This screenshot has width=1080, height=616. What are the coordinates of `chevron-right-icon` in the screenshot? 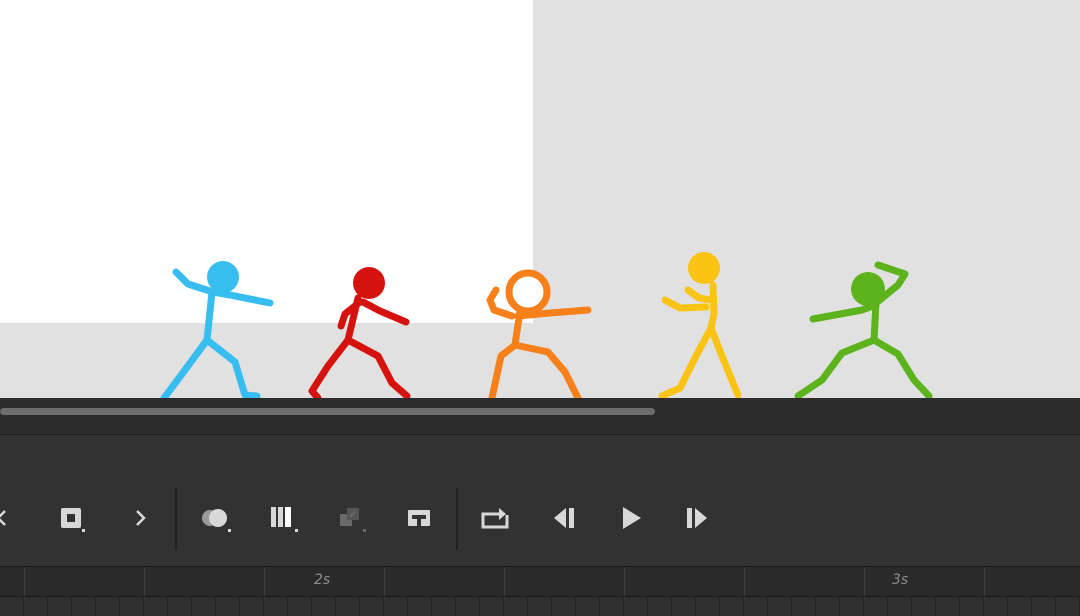 It's located at (141, 518).